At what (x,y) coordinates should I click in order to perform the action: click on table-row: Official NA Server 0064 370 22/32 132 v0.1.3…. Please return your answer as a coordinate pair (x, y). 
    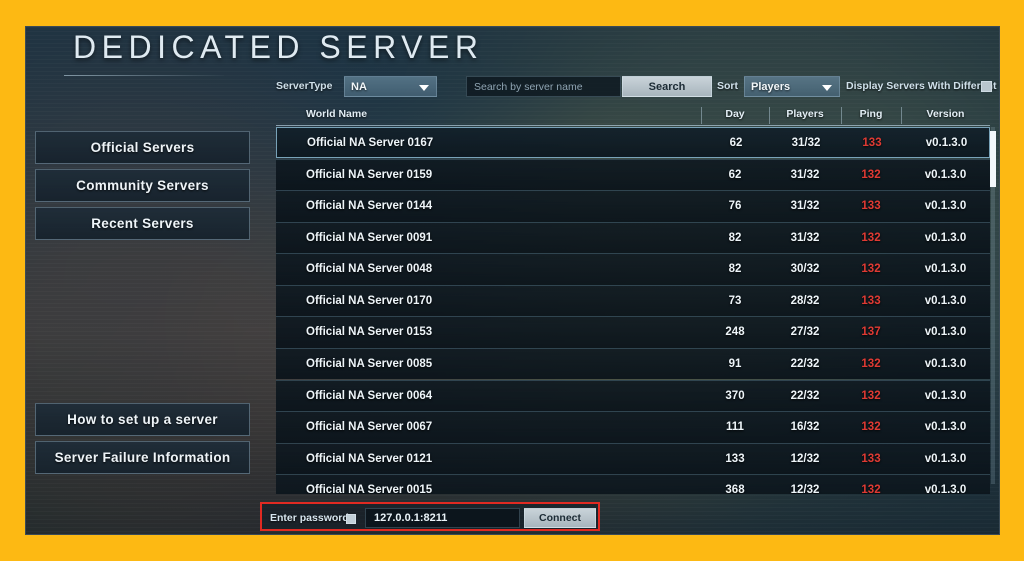
    Looking at the image, I should click on (633, 395).